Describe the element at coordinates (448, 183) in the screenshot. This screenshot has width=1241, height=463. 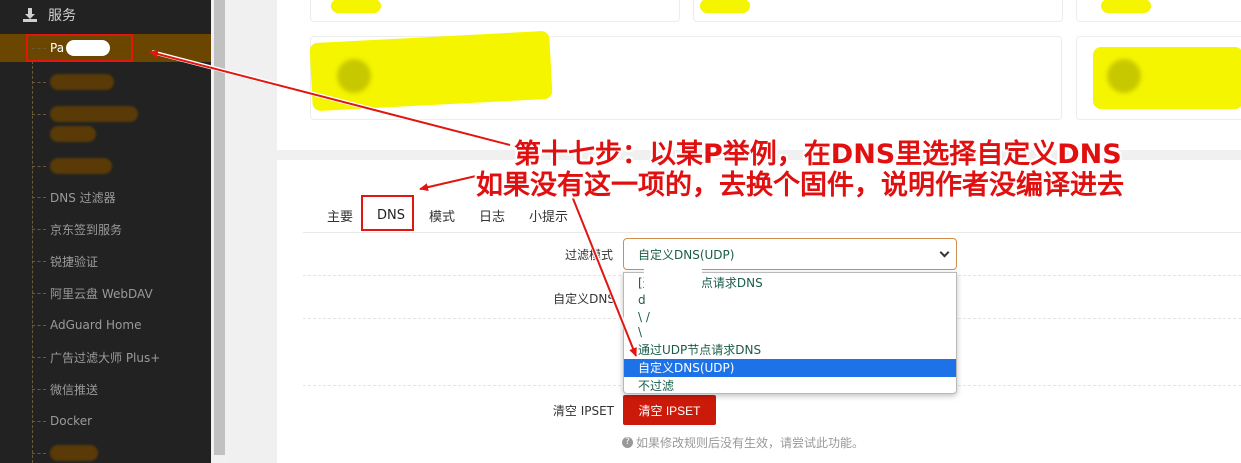
I see `arrow-to-dns-tab` at that location.